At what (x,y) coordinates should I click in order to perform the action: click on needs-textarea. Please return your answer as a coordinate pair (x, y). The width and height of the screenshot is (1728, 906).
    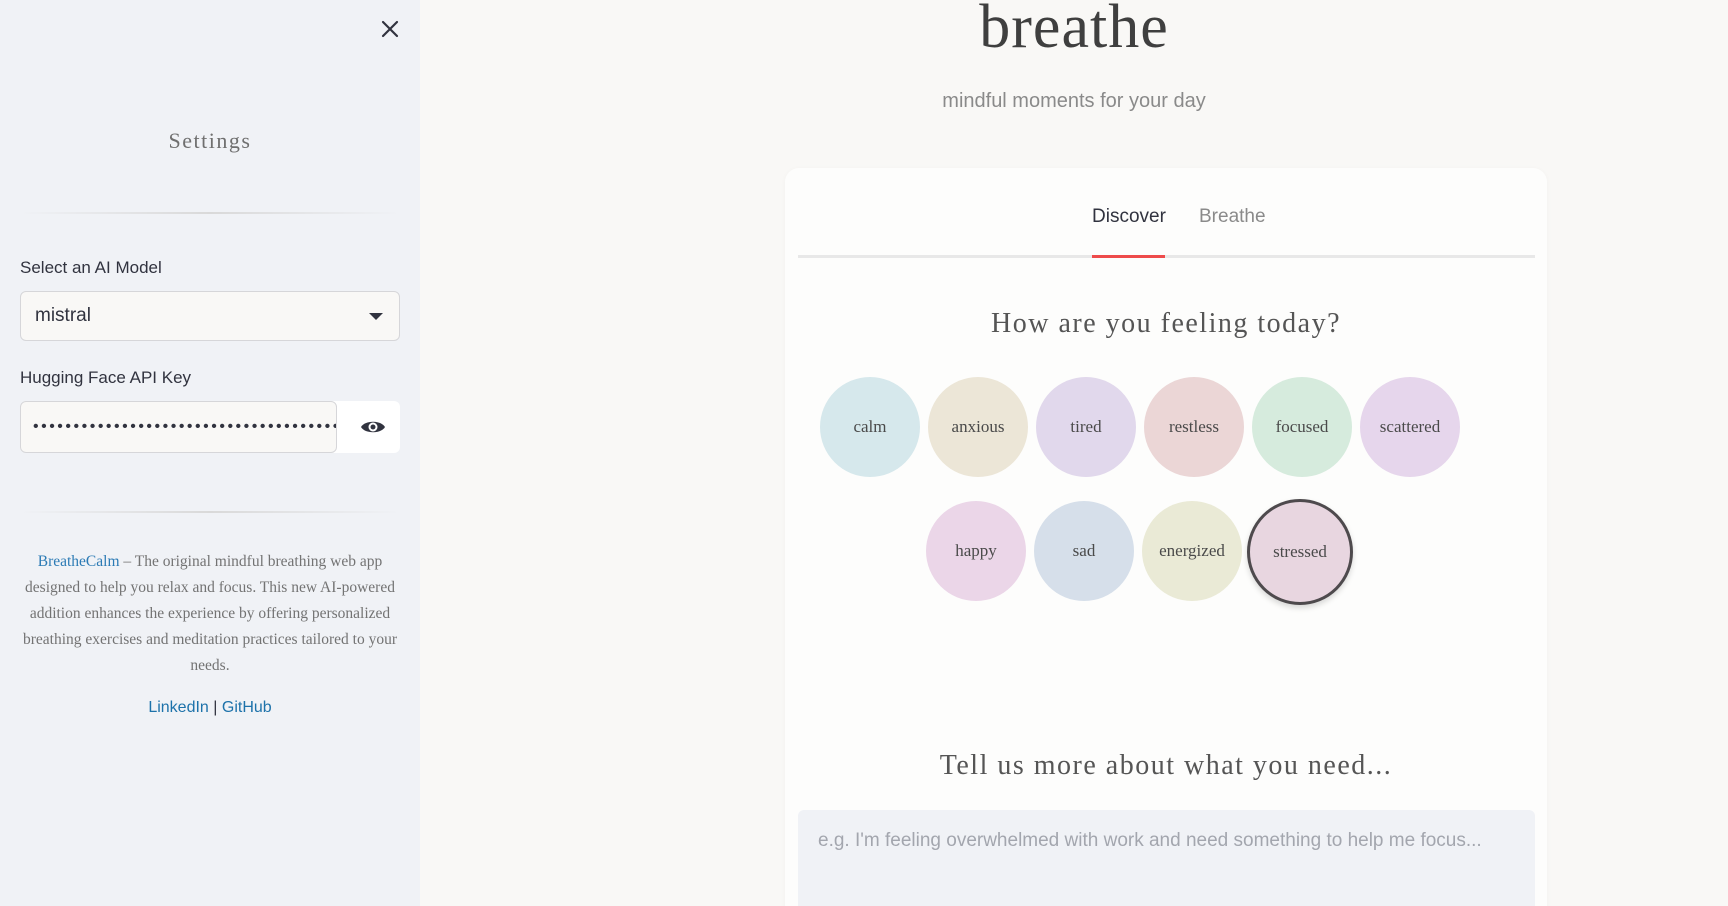
    Looking at the image, I should click on (1166, 858).